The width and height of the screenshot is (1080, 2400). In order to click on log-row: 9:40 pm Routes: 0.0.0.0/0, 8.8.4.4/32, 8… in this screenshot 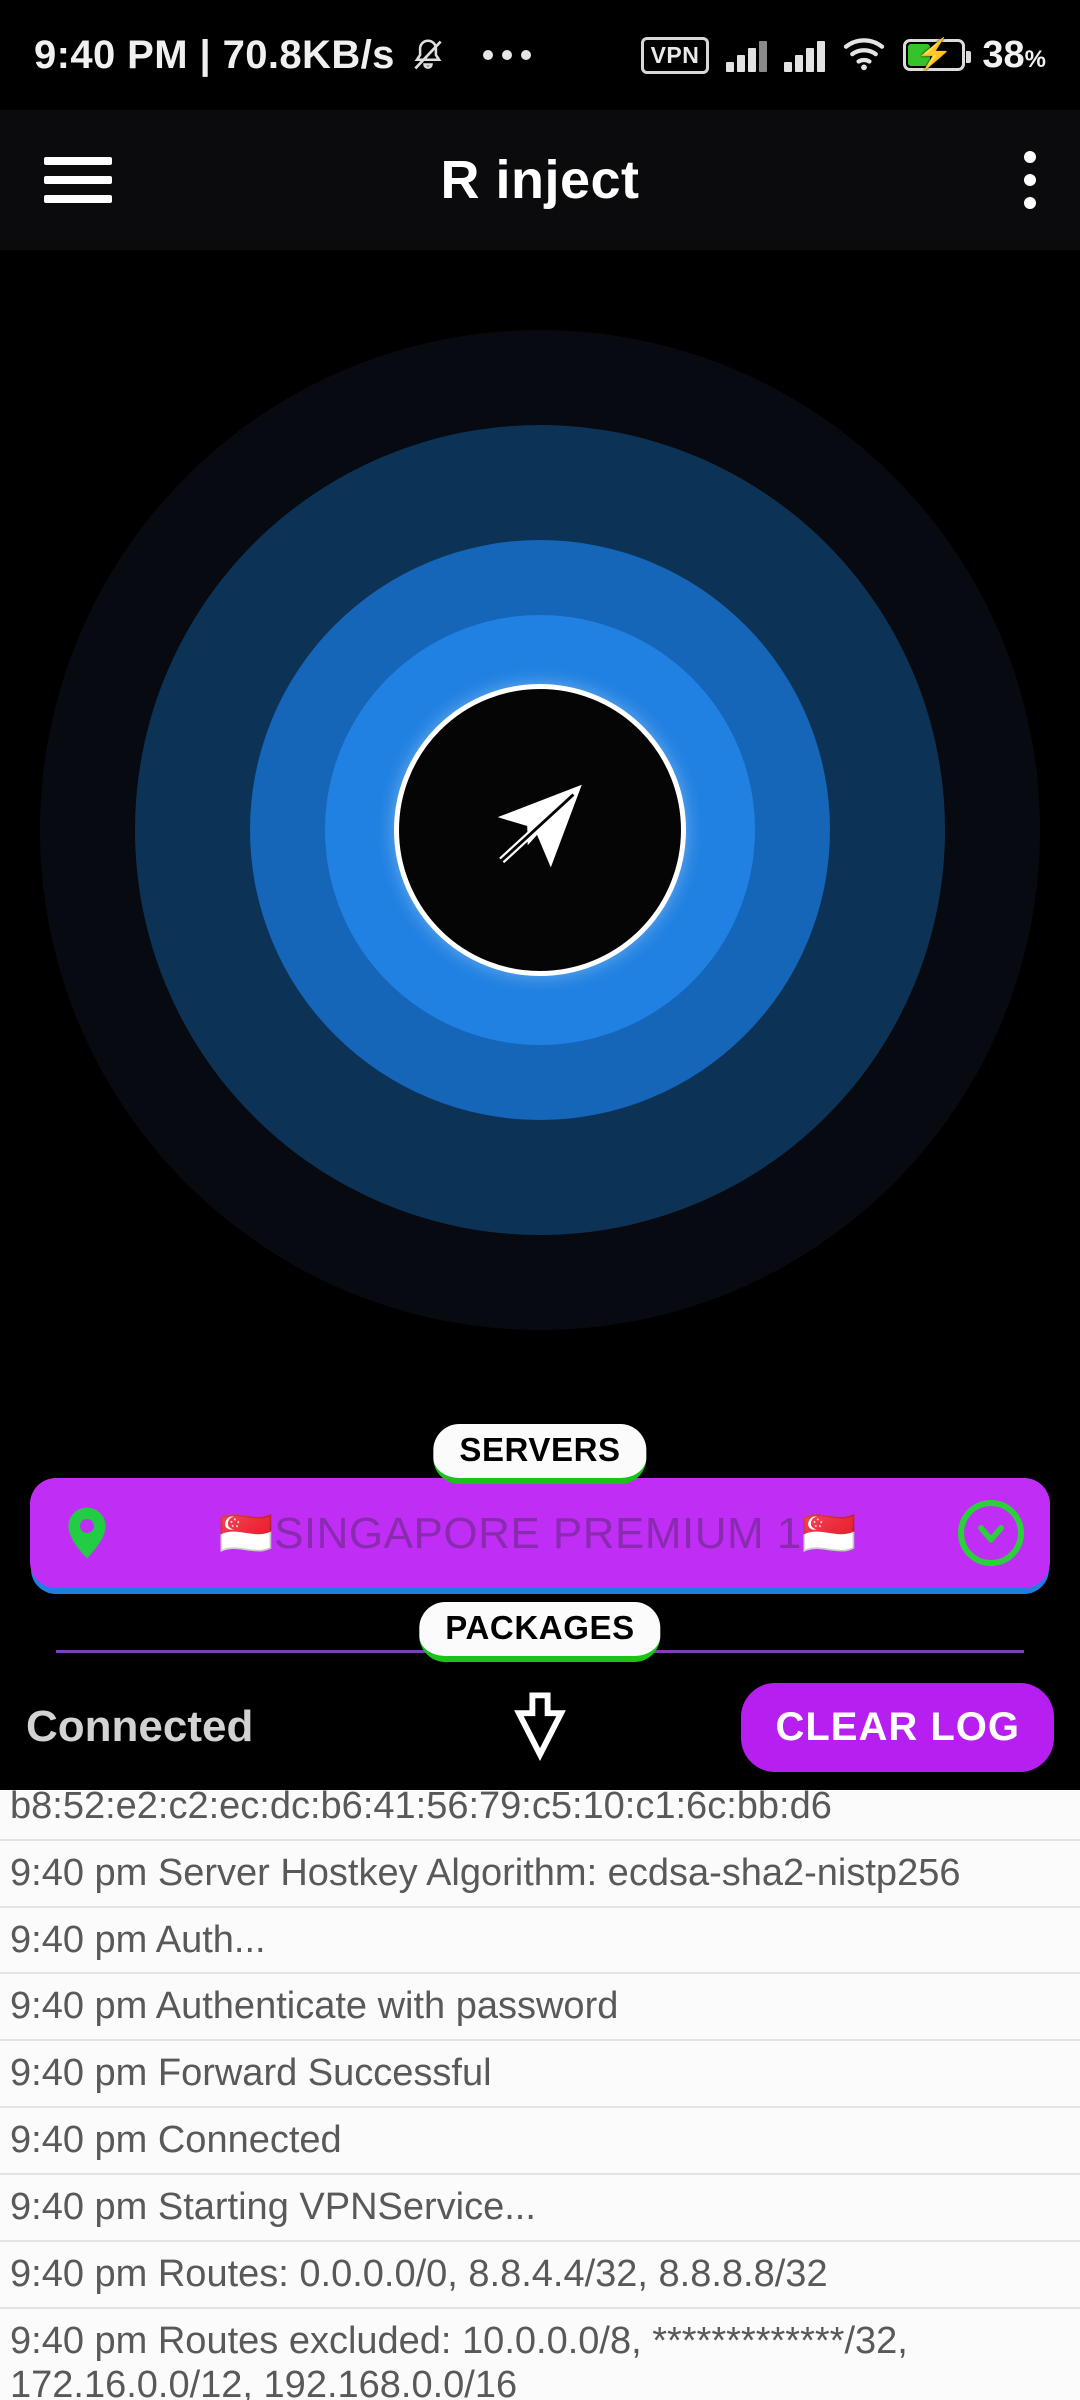, I will do `click(540, 2275)`.